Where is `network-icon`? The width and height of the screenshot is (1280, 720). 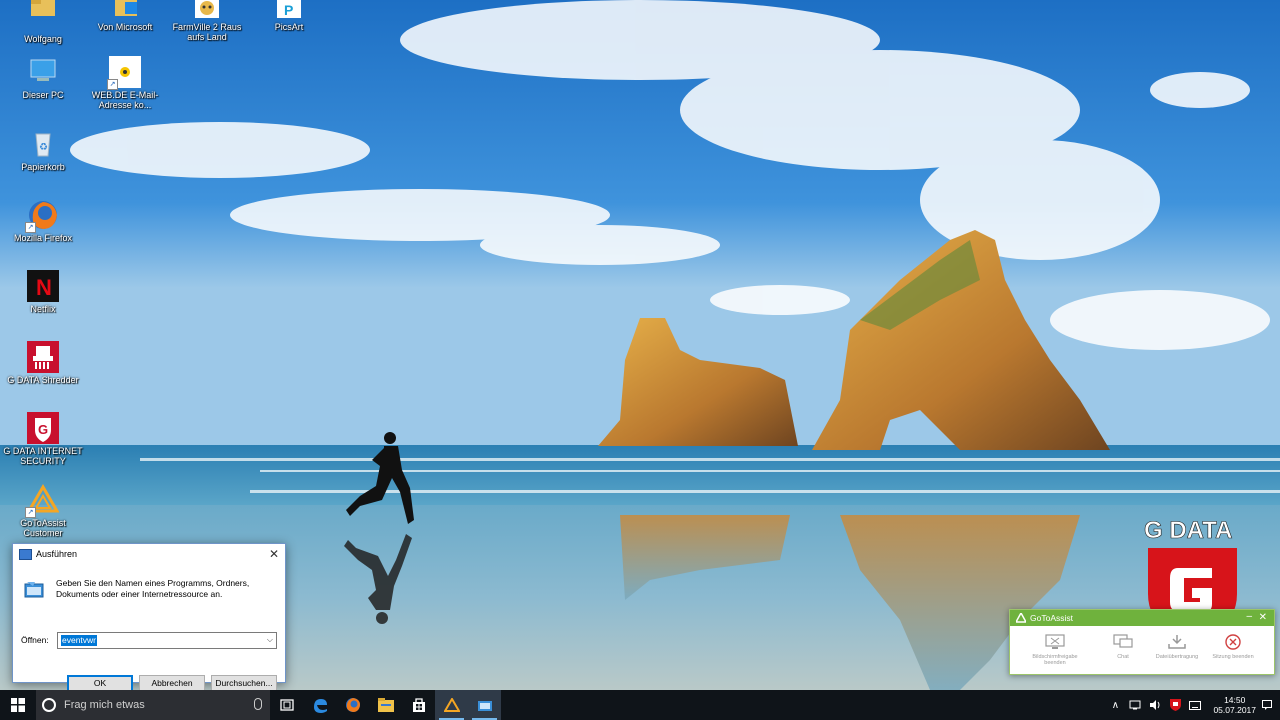
network-icon is located at coordinates (1135, 705).